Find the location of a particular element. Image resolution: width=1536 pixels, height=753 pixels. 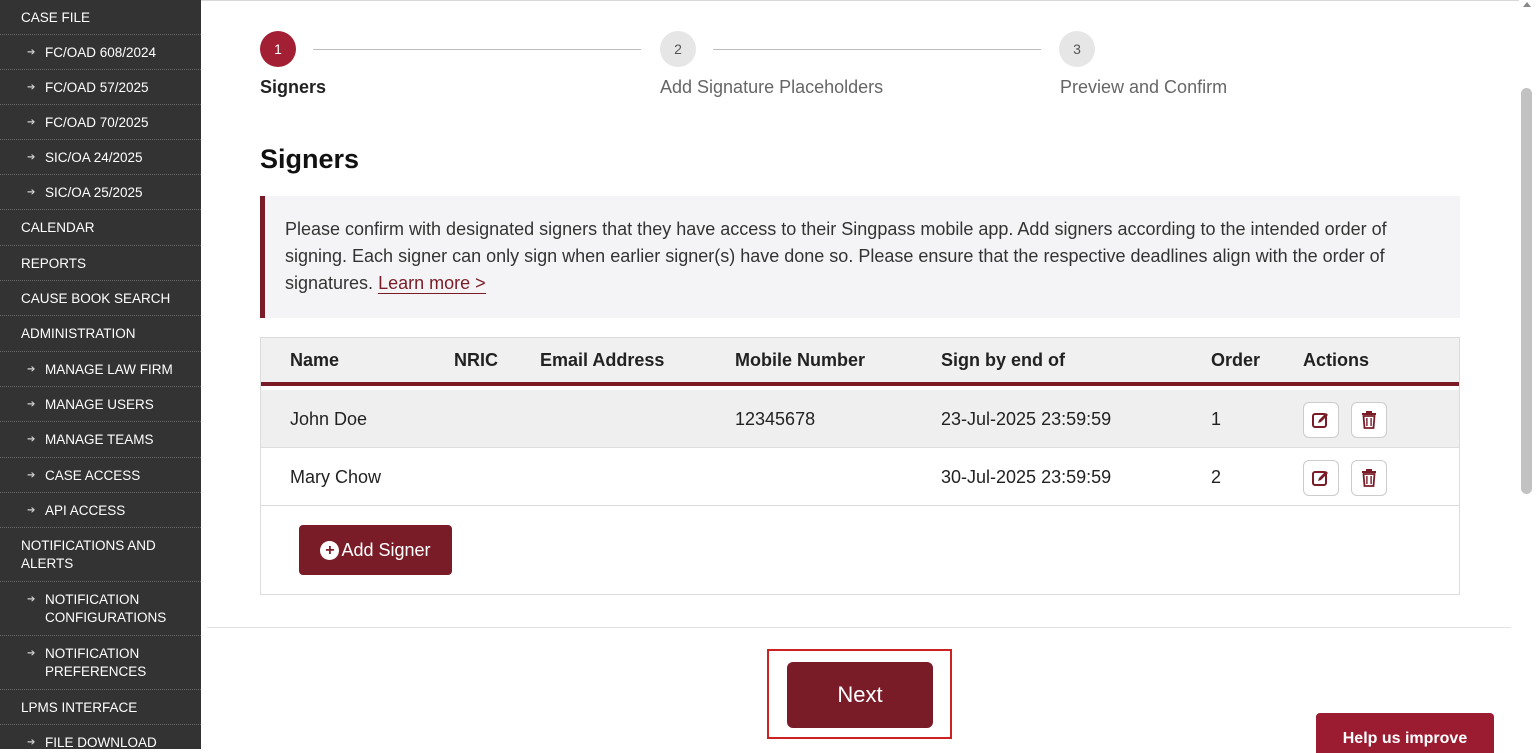

sidebar-item-calendar: CALENDAR is located at coordinates (100, 228).